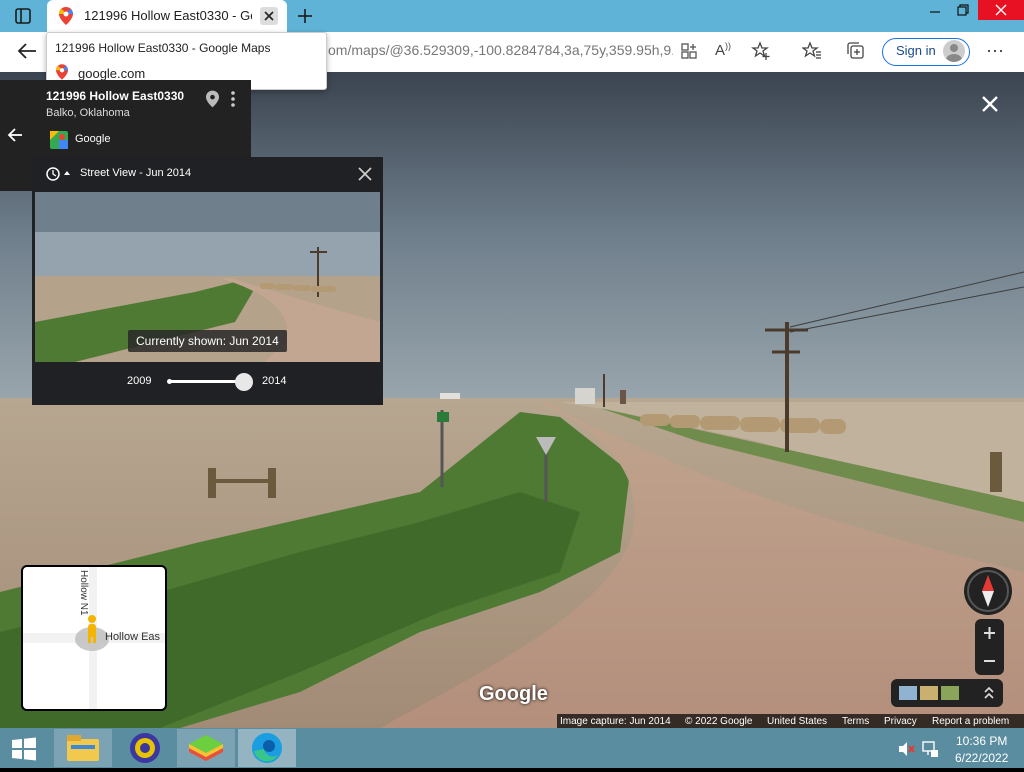 The image size is (1024, 772). Describe the element at coordinates (207, 381) in the screenshot. I see `year-slider-track` at that location.